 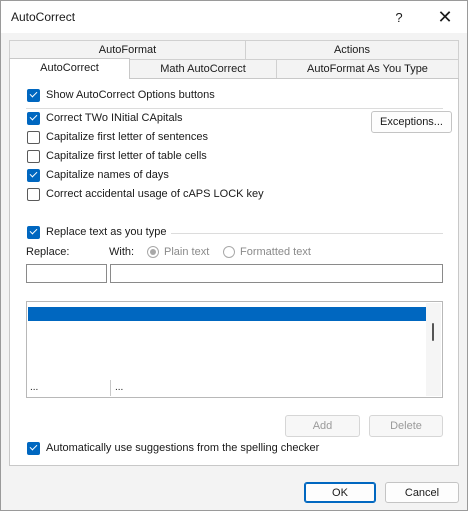 I want to click on with-input, so click(x=276, y=273).